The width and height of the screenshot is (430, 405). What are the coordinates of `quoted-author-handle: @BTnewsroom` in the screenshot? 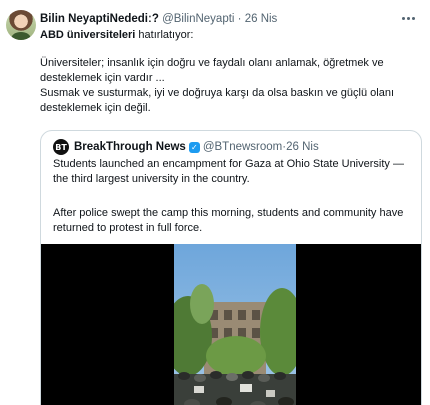 It's located at (242, 147).